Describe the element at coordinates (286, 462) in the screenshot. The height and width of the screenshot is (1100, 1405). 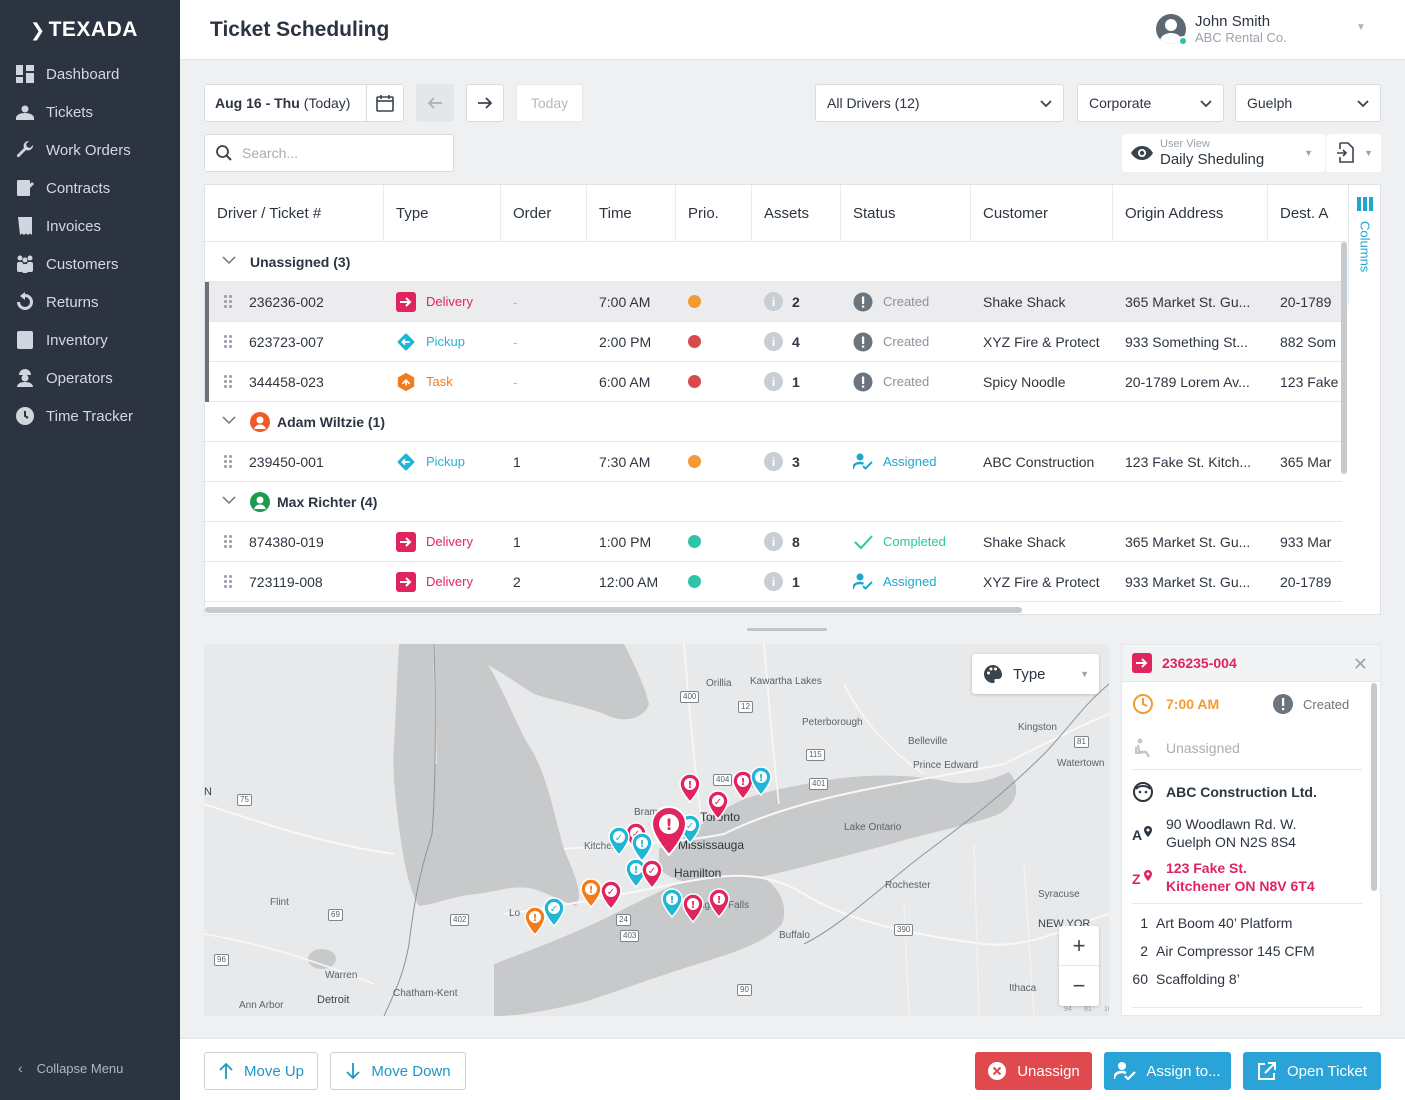
I see `ticket-number: 239450-001` at that location.